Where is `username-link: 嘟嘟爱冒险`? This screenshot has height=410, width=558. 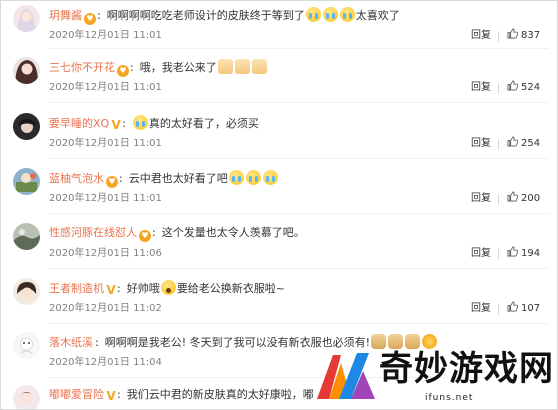
username-link: 嘟嘟爱冒险 is located at coordinates (76, 394).